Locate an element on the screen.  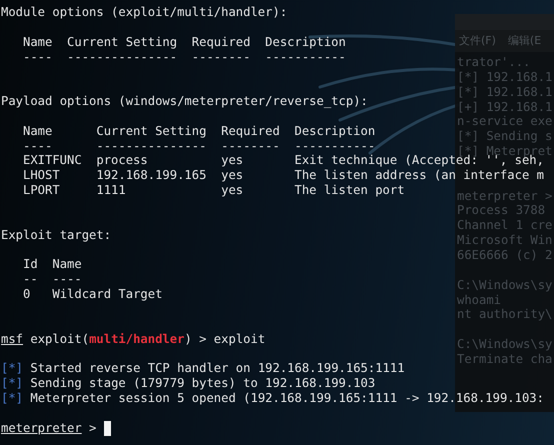
table-cell: 1111 is located at coordinates (111, 190).